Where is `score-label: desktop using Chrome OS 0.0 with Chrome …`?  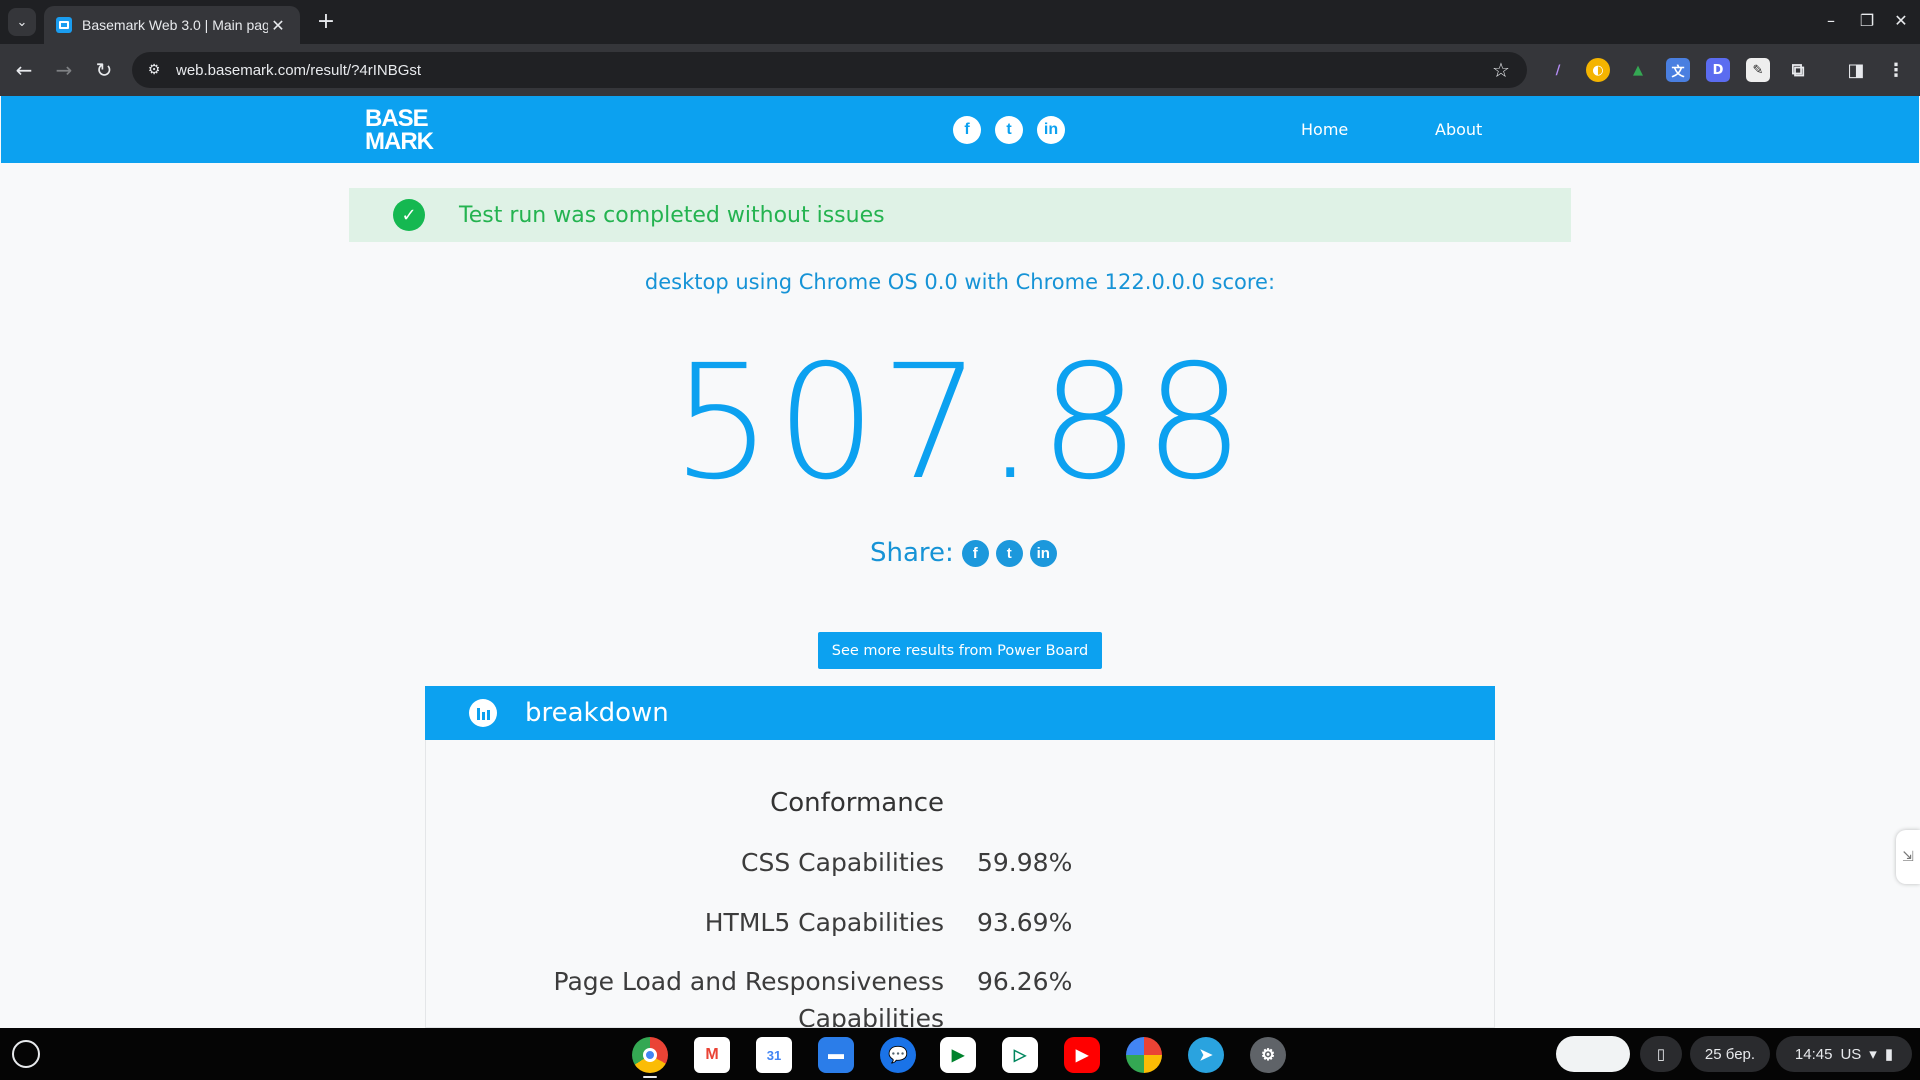
score-label: desktop using Chrome OS 0.0 with Chrome … is located at coordinates (960, 282).